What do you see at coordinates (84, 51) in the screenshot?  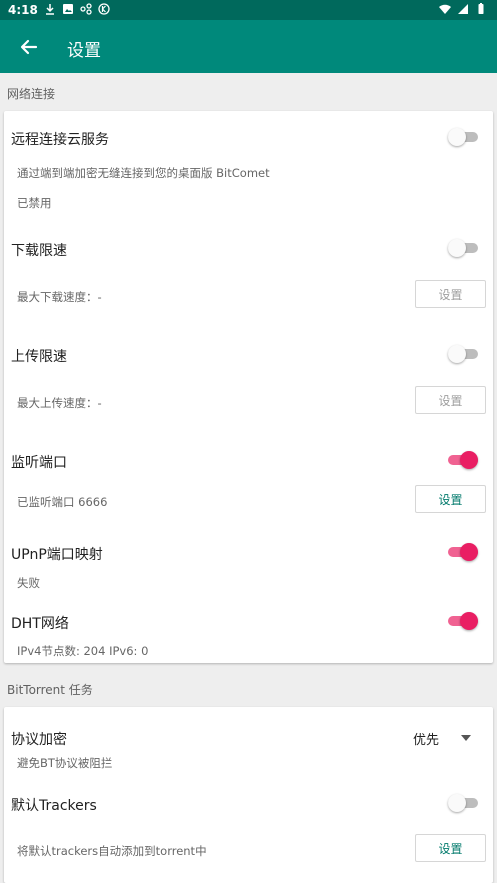 I see `page-title: 设置` at bounding box center [84, 51].